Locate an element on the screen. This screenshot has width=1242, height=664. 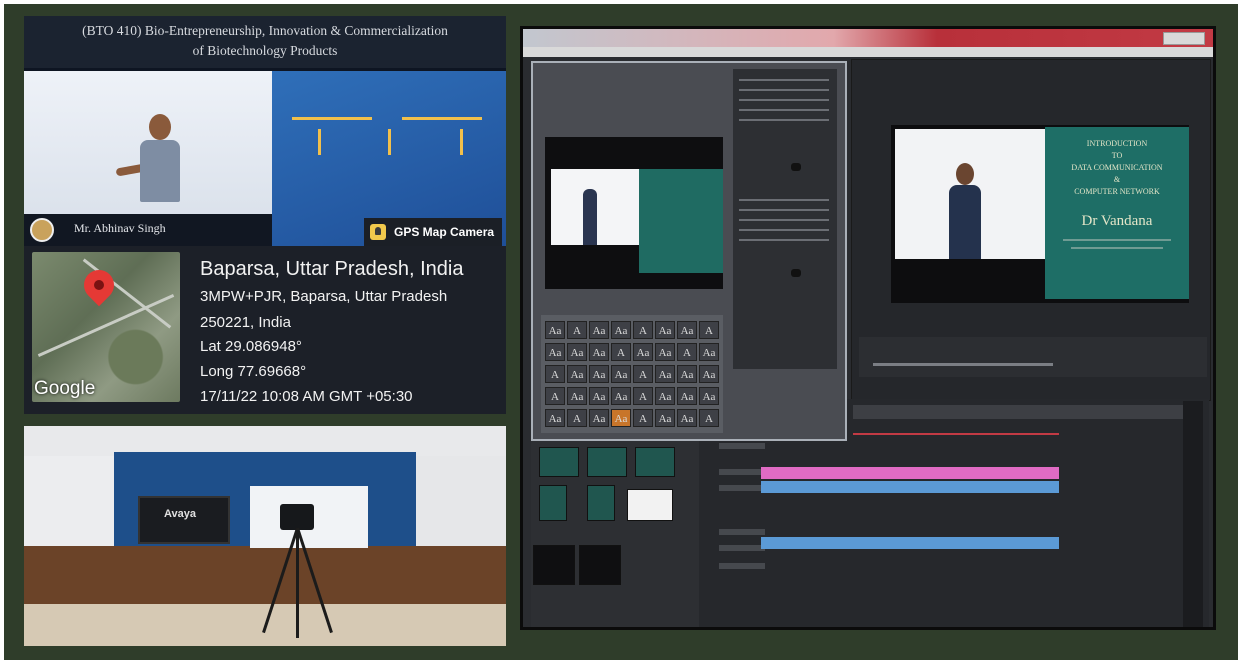
display-brand-label: Avaya is located at coordinates (180, 514).